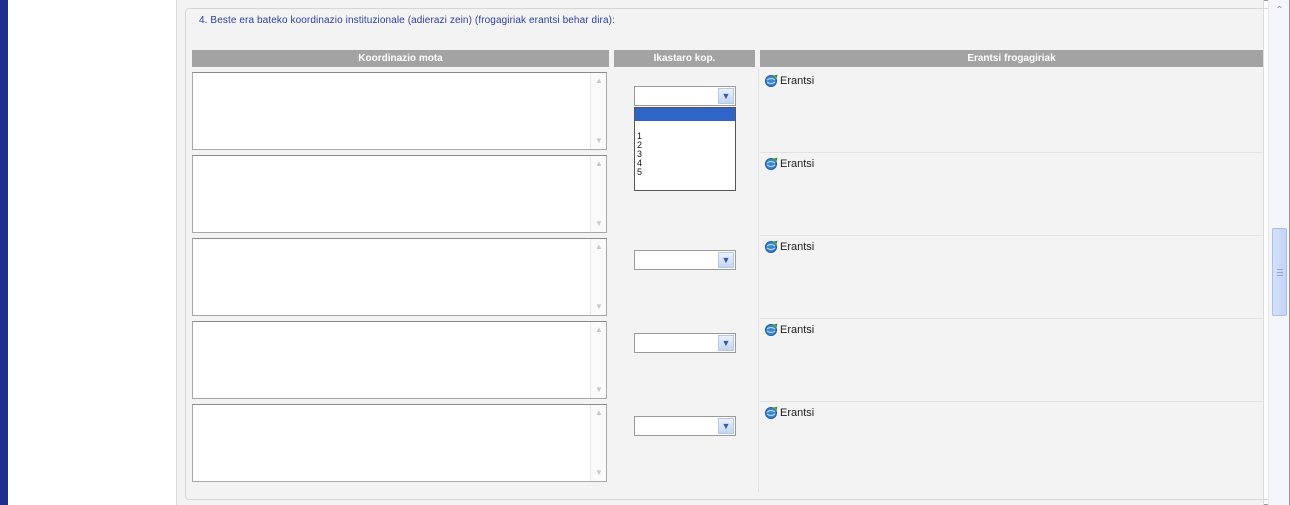  I want to click on erantsi-link-1: Erantsi, so click(789, 81).